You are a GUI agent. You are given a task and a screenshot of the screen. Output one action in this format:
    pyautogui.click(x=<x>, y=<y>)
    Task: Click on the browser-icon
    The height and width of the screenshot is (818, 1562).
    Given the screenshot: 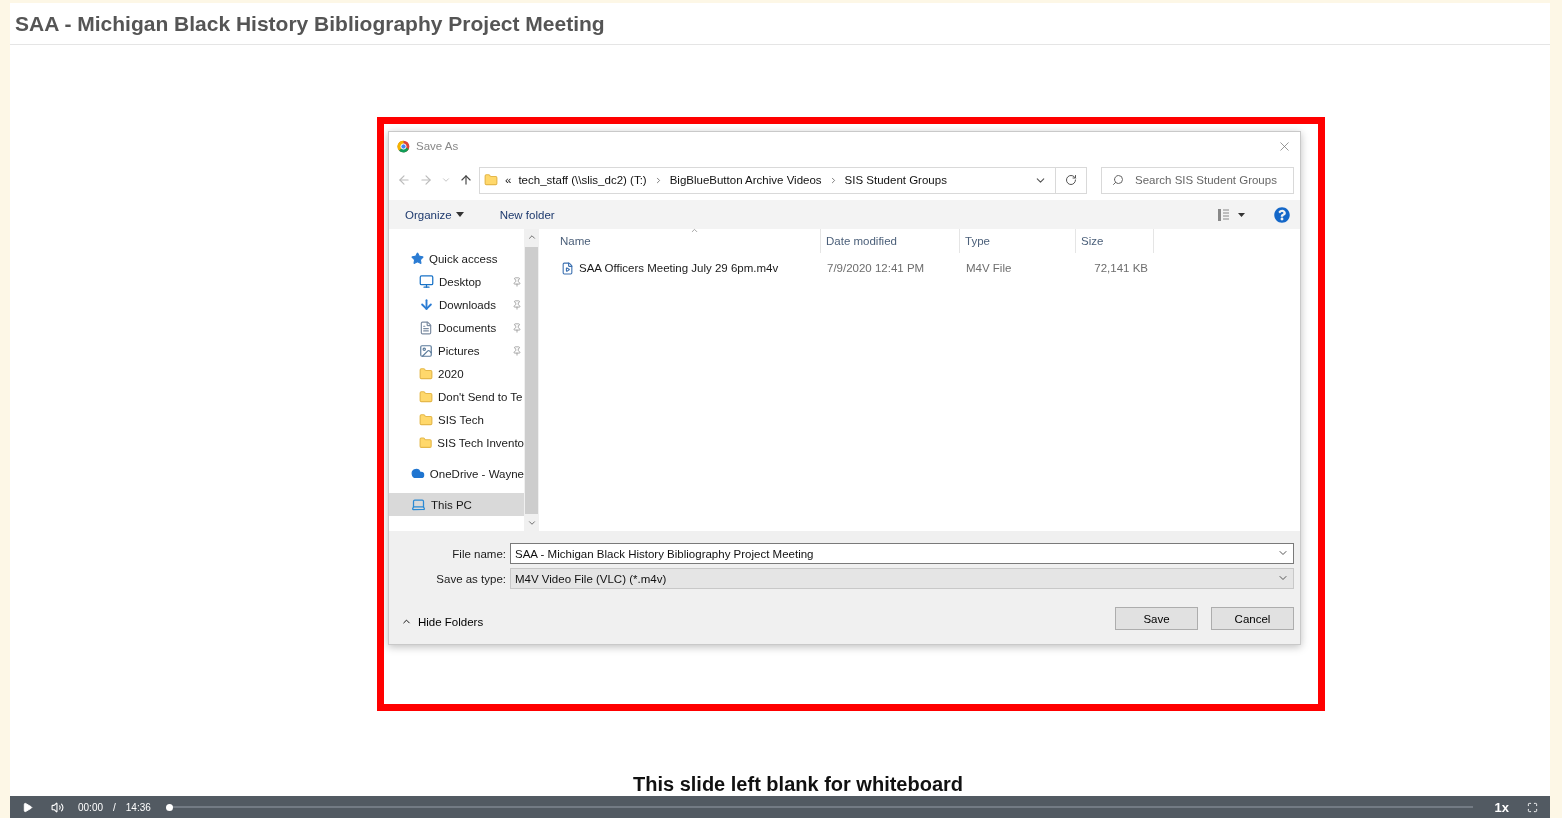 What is the action you would take?
    pyautogui.click(x=403, y=146)
    